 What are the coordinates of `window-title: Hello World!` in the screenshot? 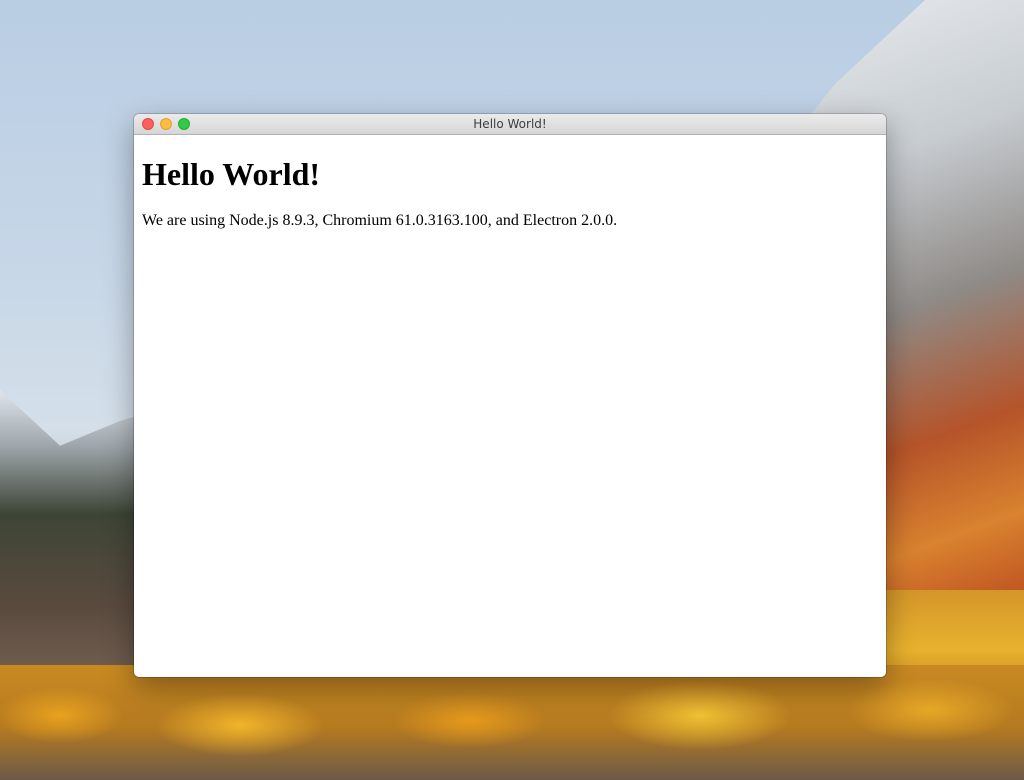 It's located at (510, 124).